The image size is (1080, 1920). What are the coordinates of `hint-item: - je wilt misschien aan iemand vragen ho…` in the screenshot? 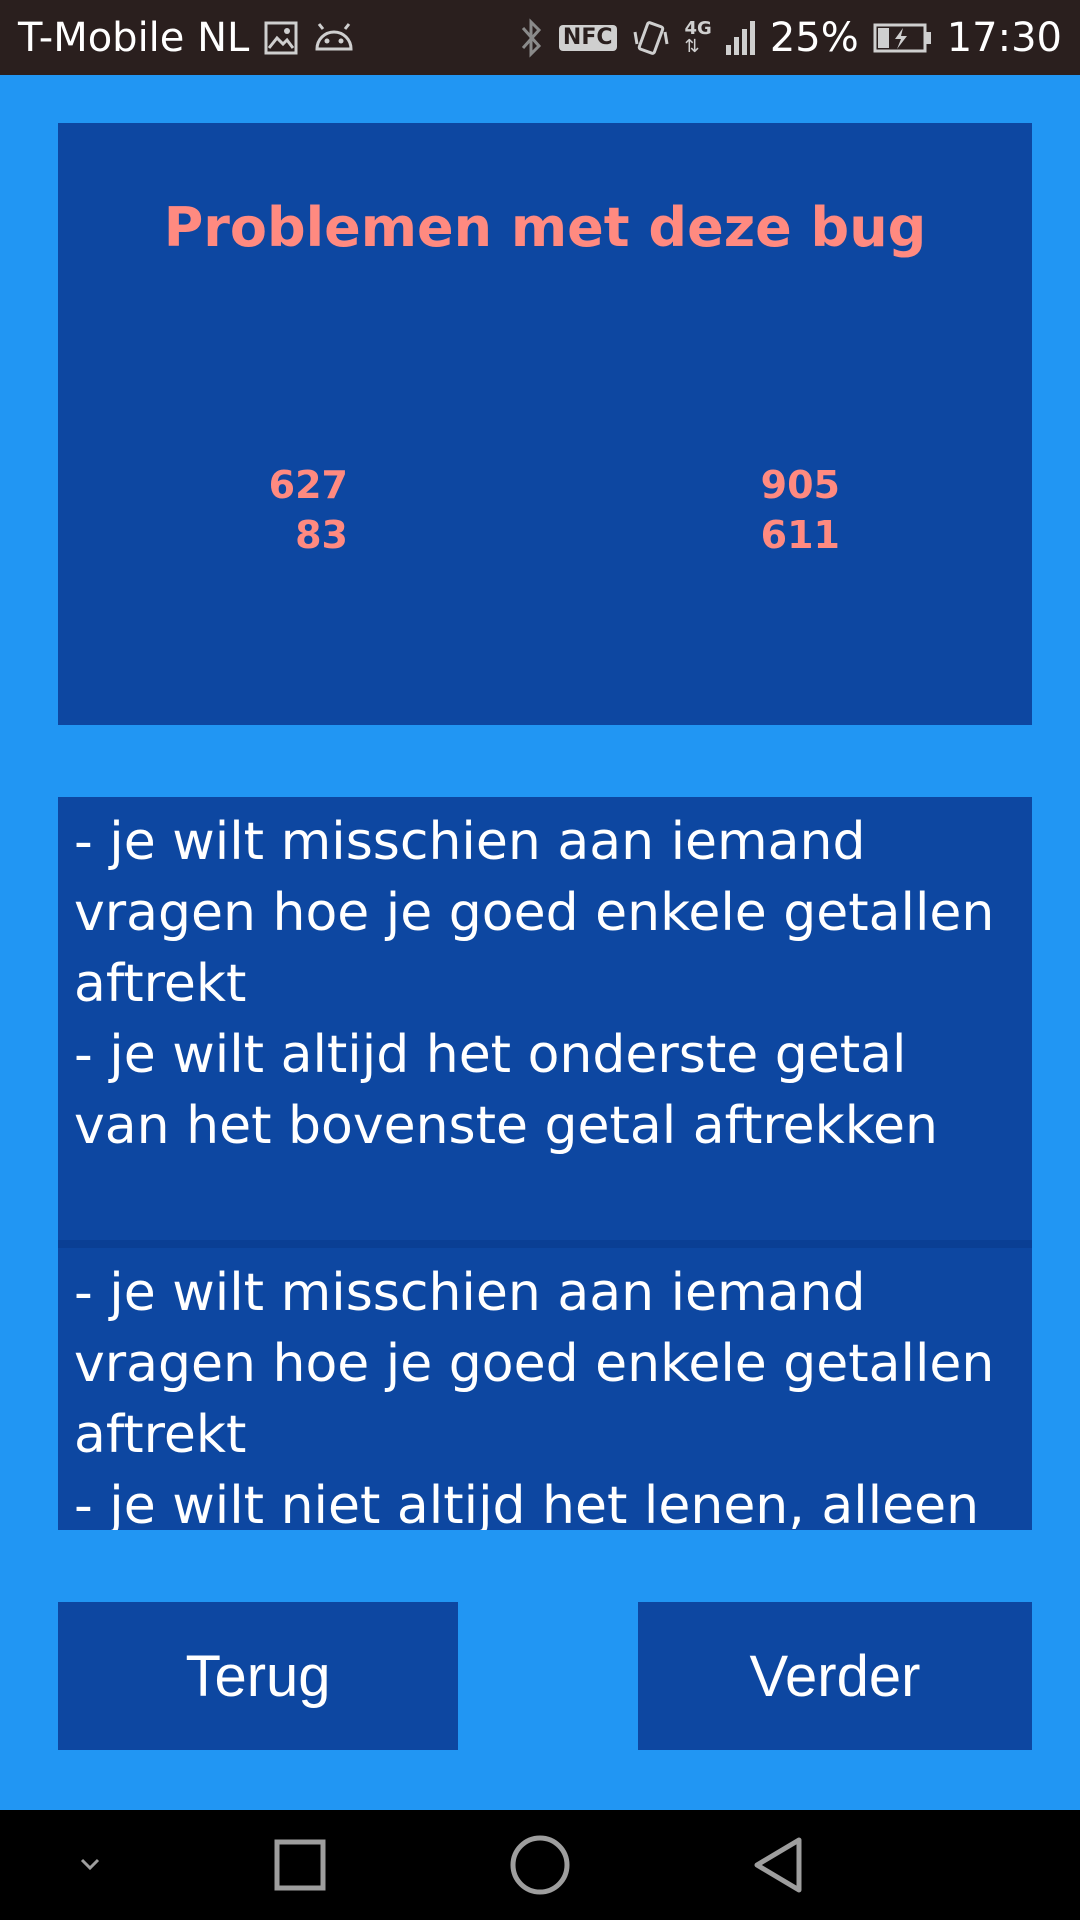 It's located at (545, 1389).